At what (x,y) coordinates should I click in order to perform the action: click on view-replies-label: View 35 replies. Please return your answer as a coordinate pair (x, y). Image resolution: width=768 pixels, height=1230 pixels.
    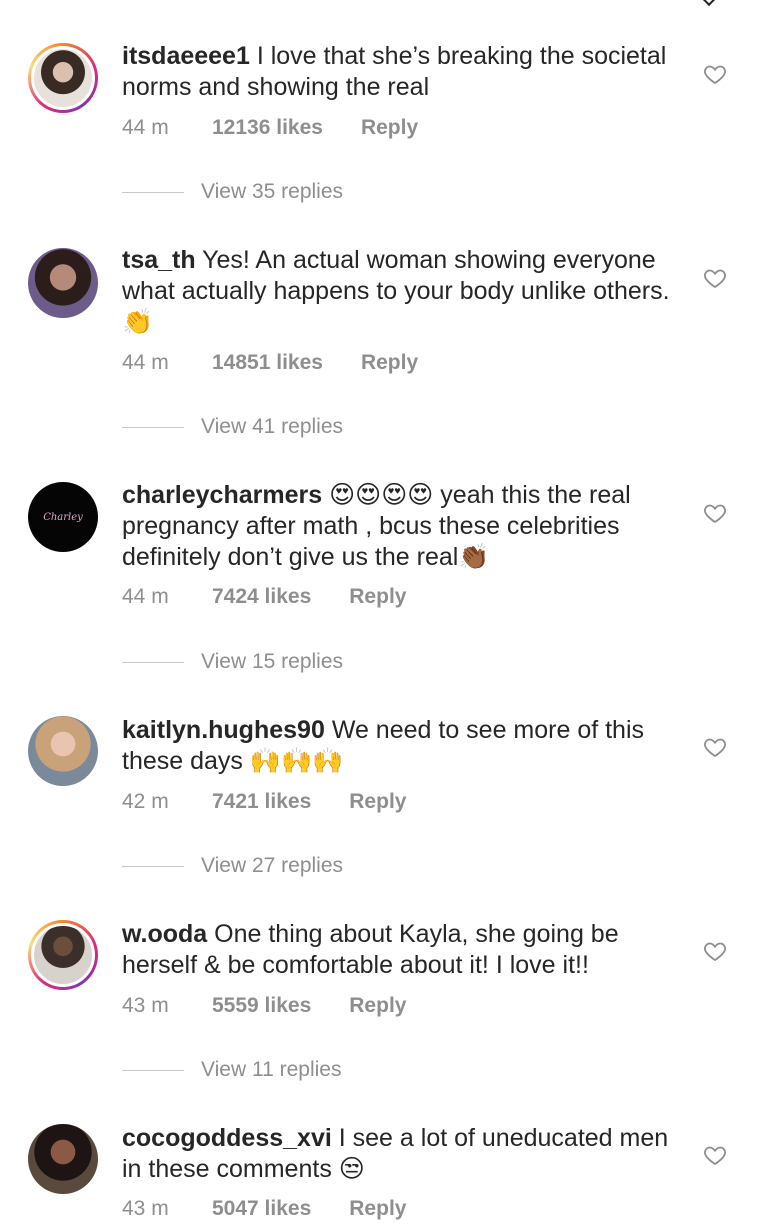
    Looking at the image, I should click on (272, 191).